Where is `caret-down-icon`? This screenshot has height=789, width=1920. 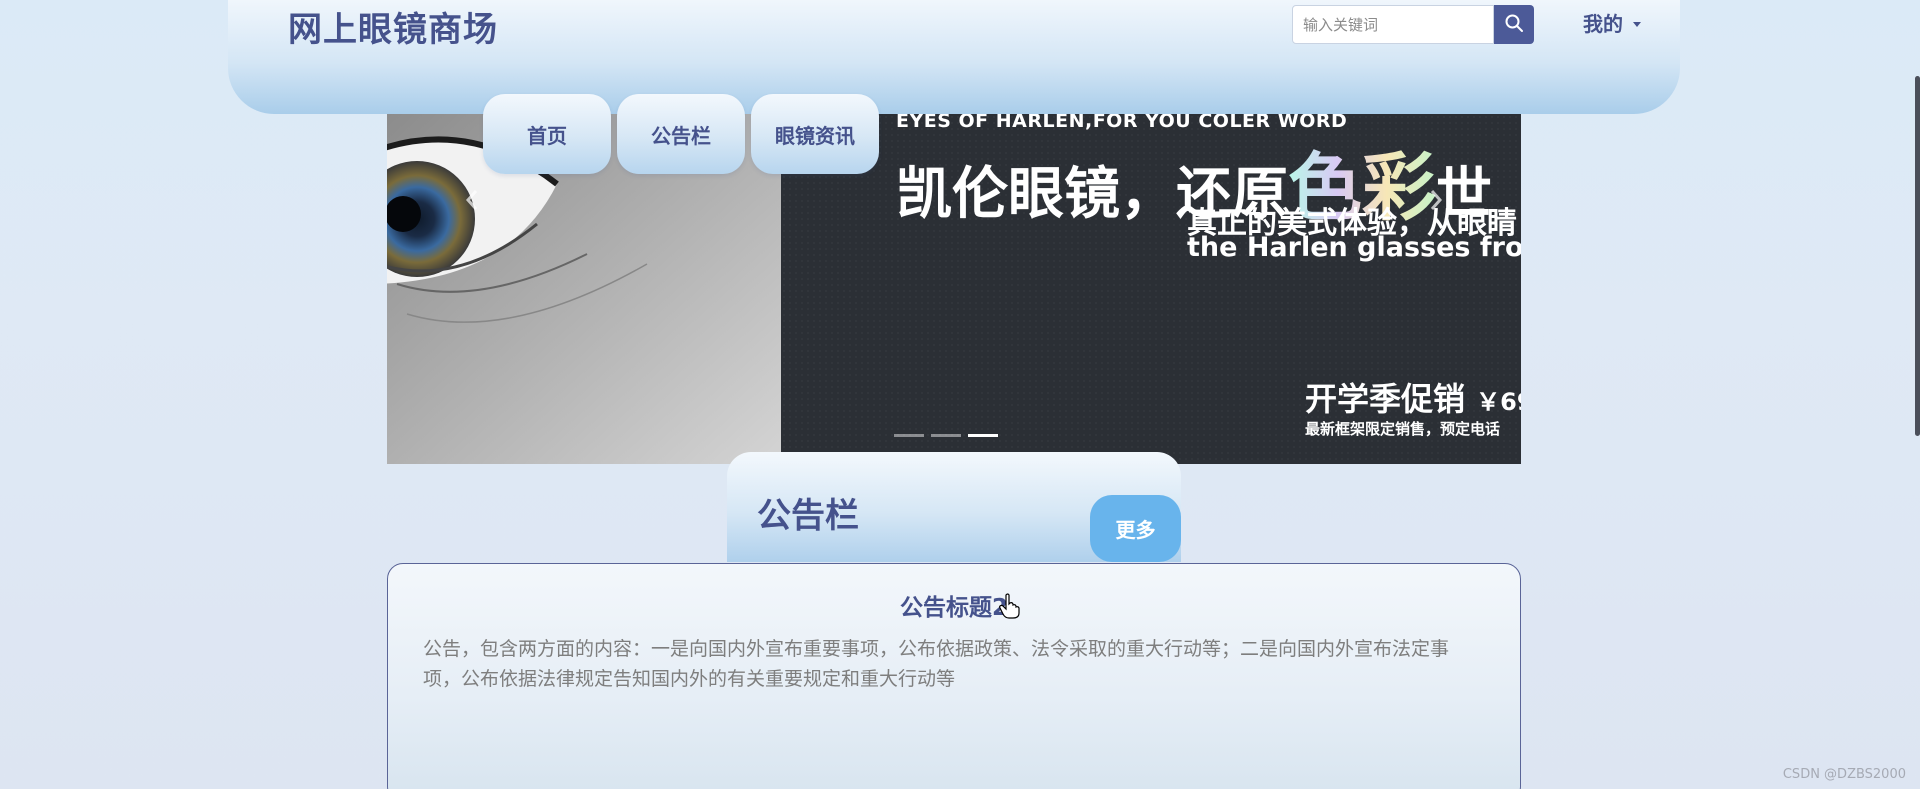
caret-down-icon is located at coordinates (1637, 24).